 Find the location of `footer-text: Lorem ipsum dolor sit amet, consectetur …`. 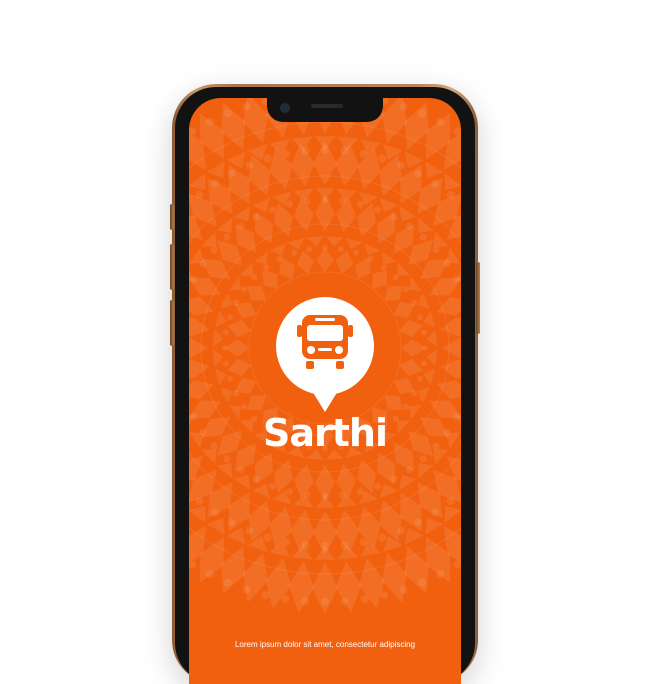

footer-text: Lorem ipsum dolor sit amet, consectetur … is located at coordinates (325, 644).